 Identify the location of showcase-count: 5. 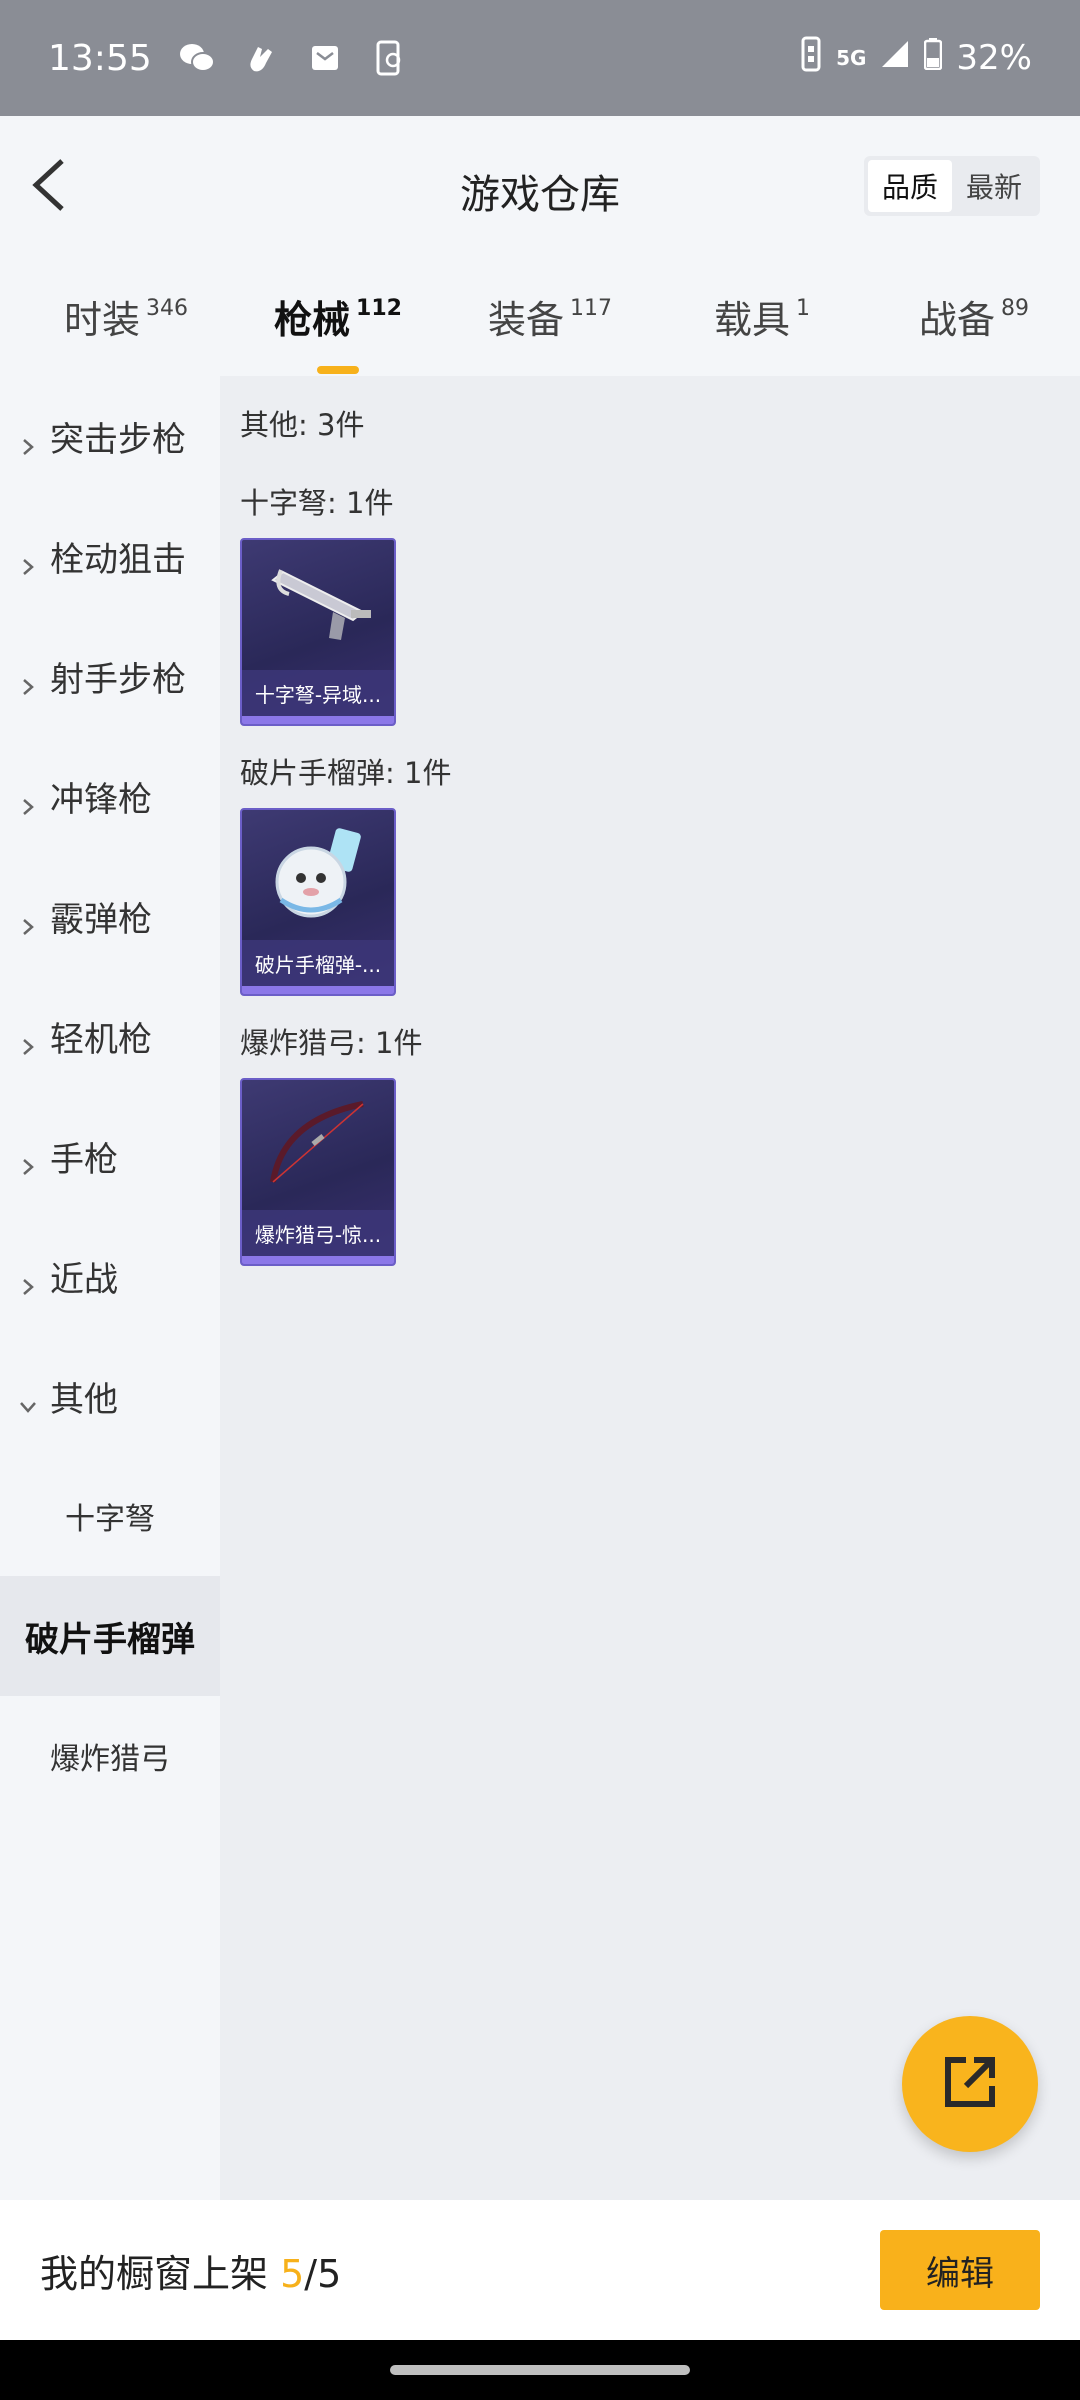
(292, 2273).